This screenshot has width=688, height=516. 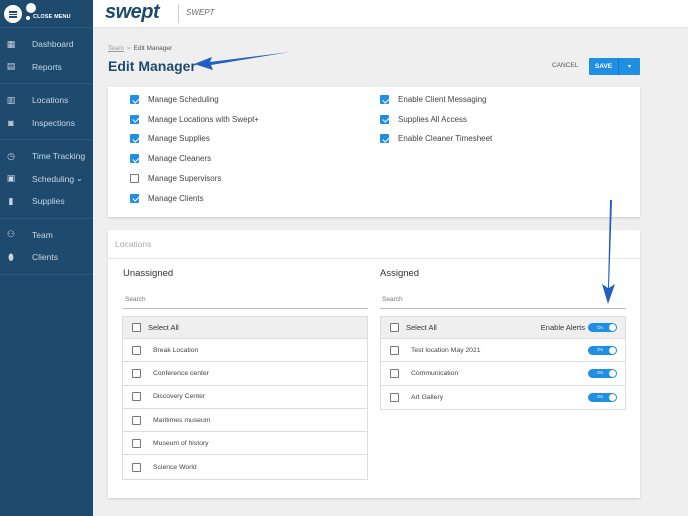 I want to click on sidebar-item-scheduling: ▣ Scheduling ⌄, so click(x=46, y=179).